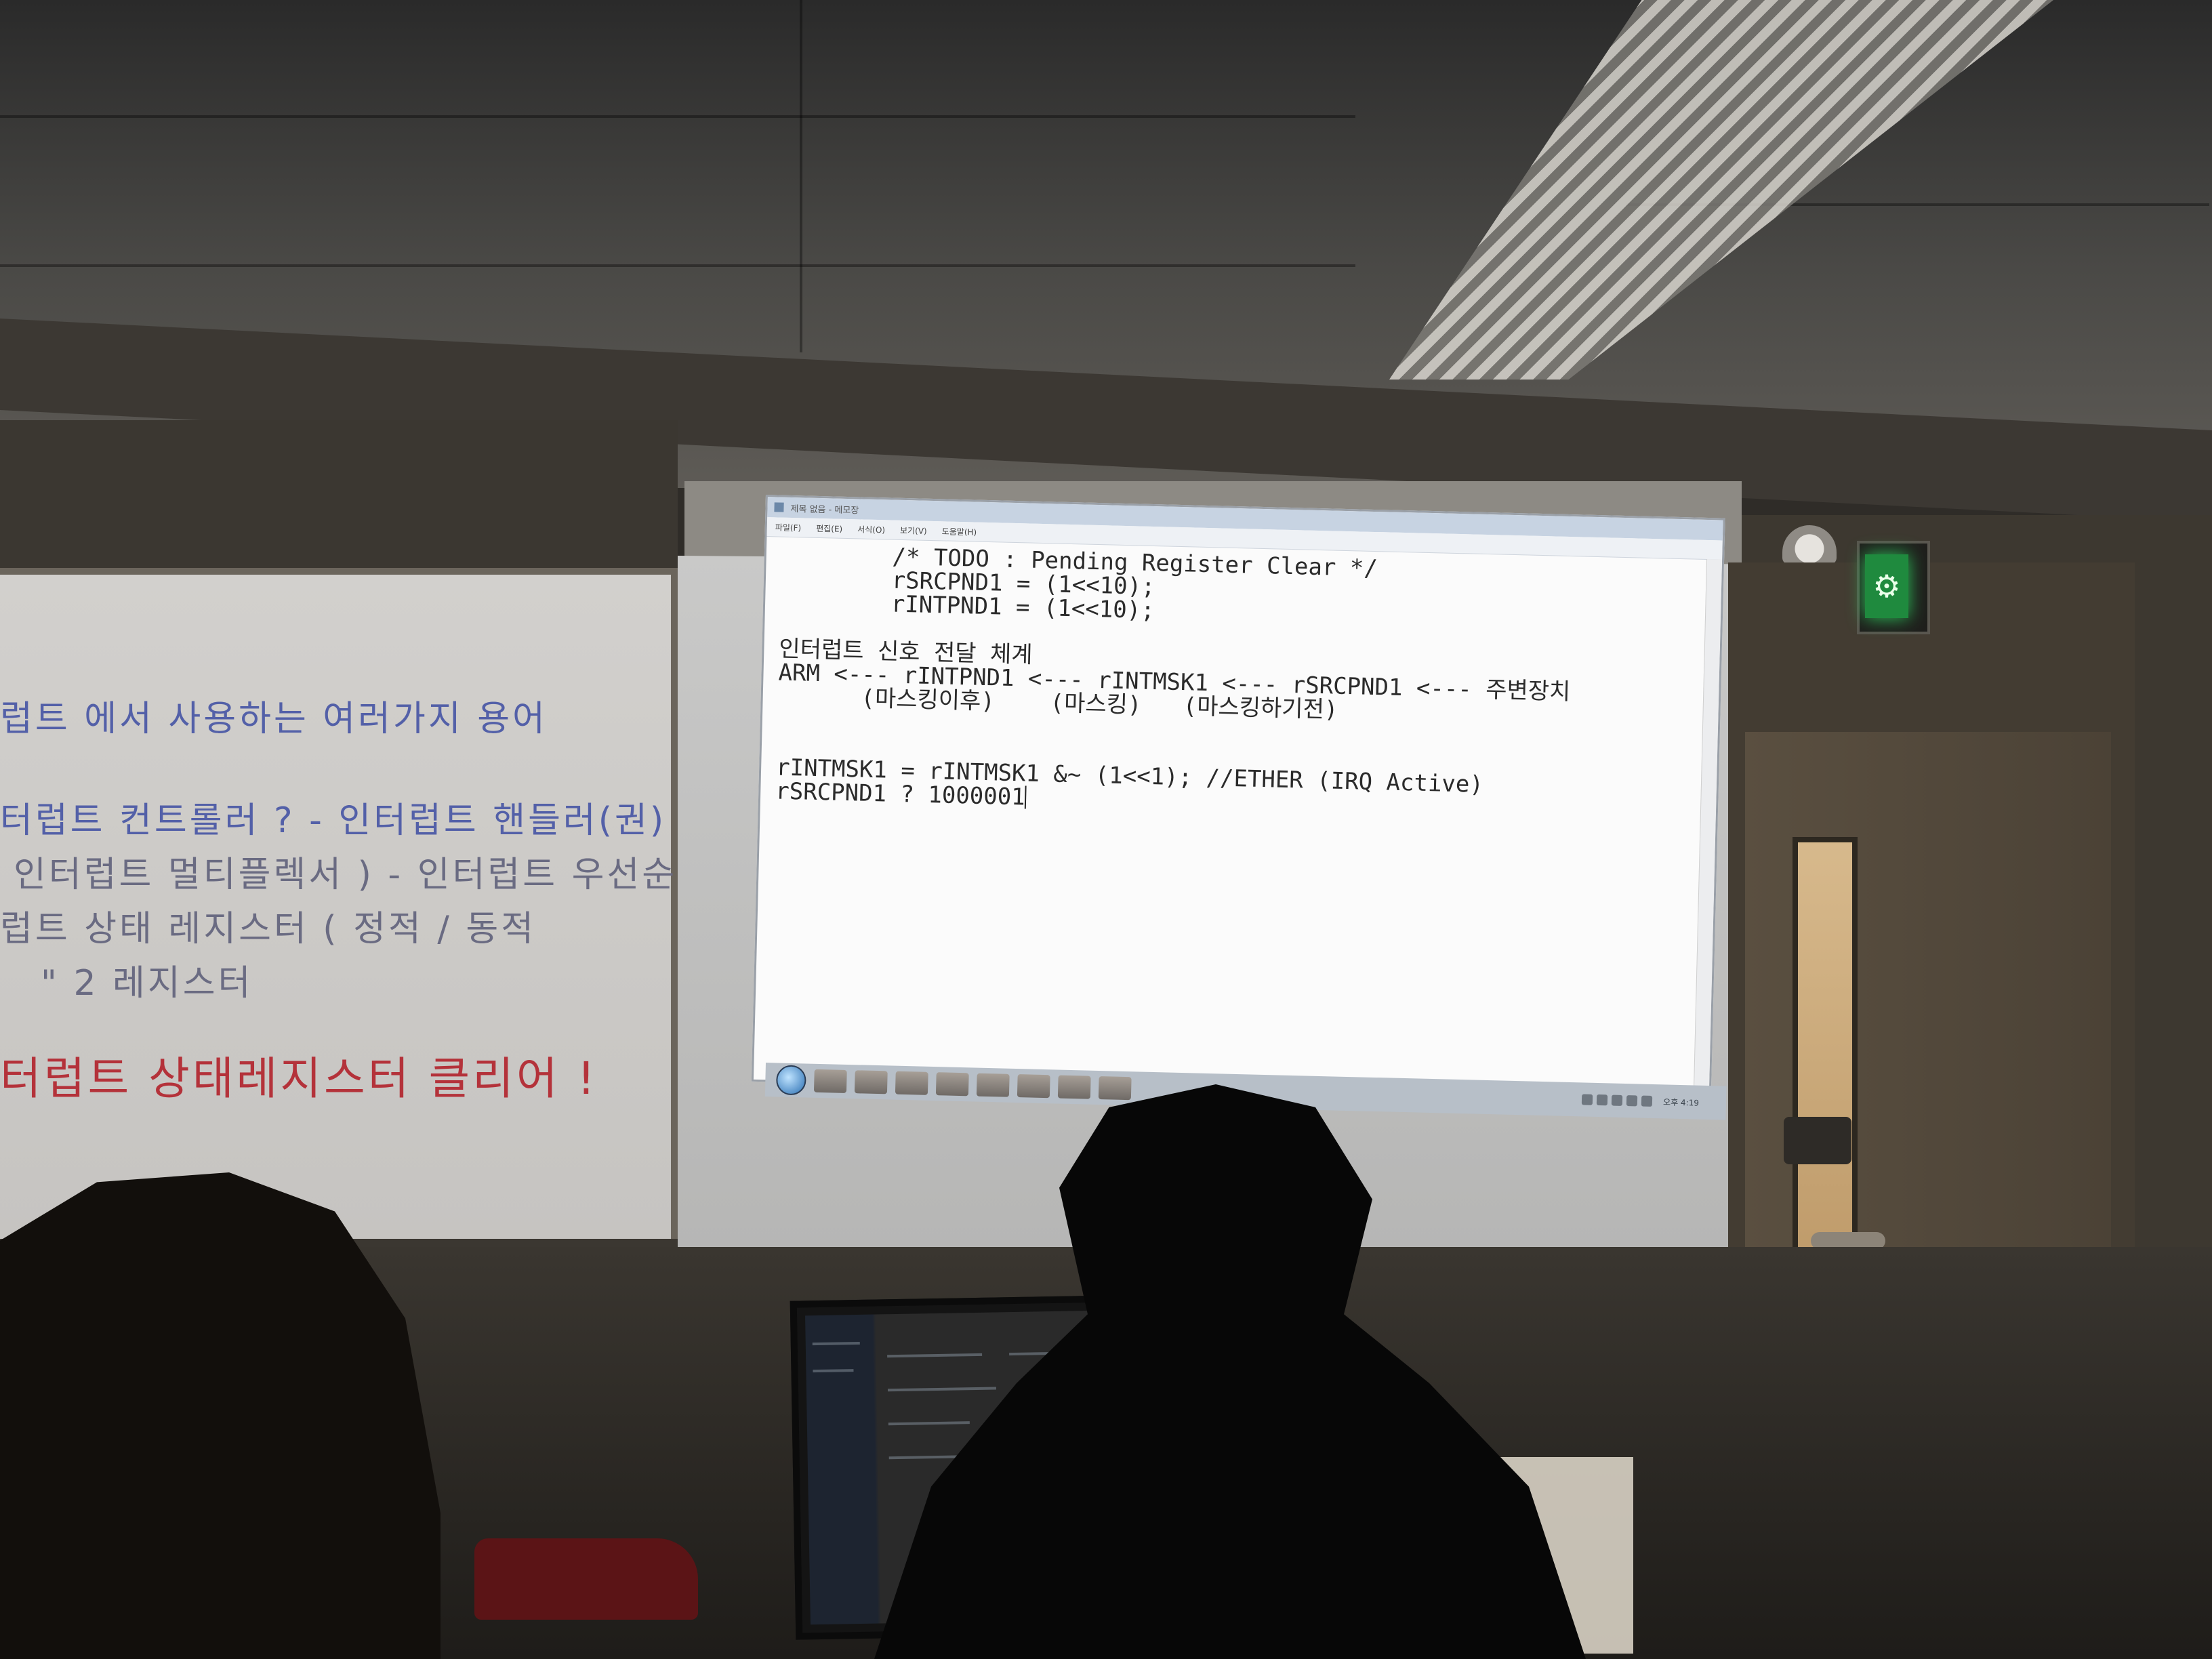  What do you see at coordinates (824, 510) in the screenshot?
I see `window-title: 제목 없음 - 메모장` at bounding box center [824, 510].